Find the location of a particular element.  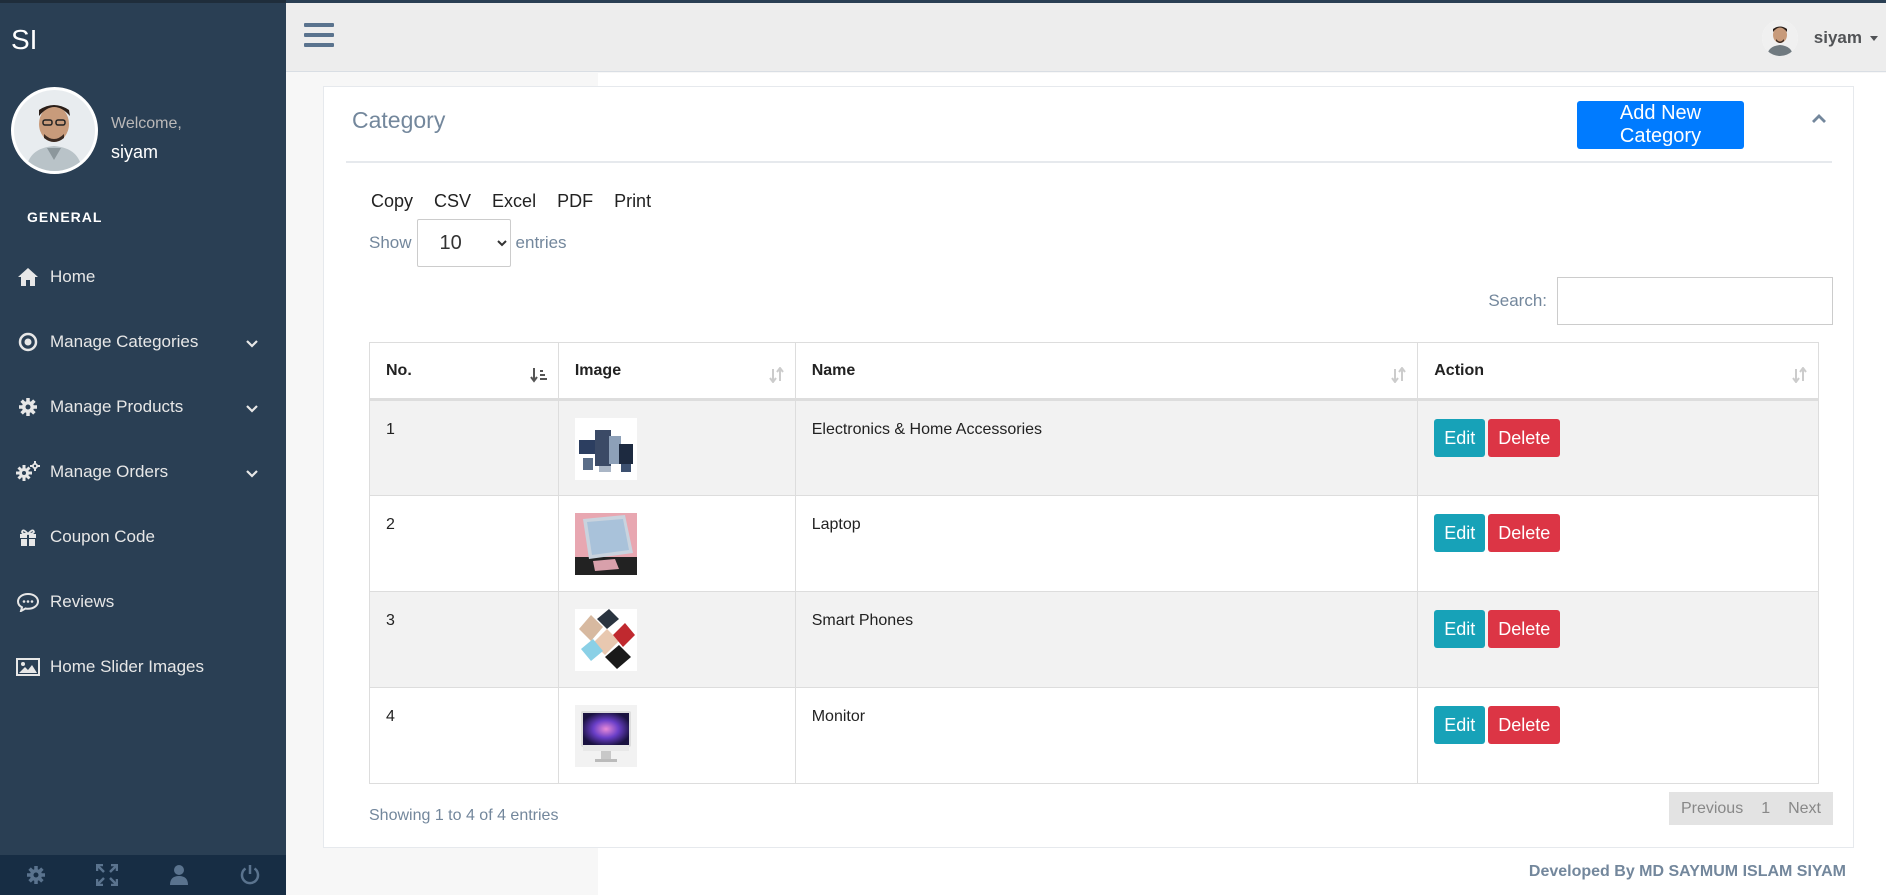

user-profile-dropdown: siyam is located at coordinates (1819, 38).